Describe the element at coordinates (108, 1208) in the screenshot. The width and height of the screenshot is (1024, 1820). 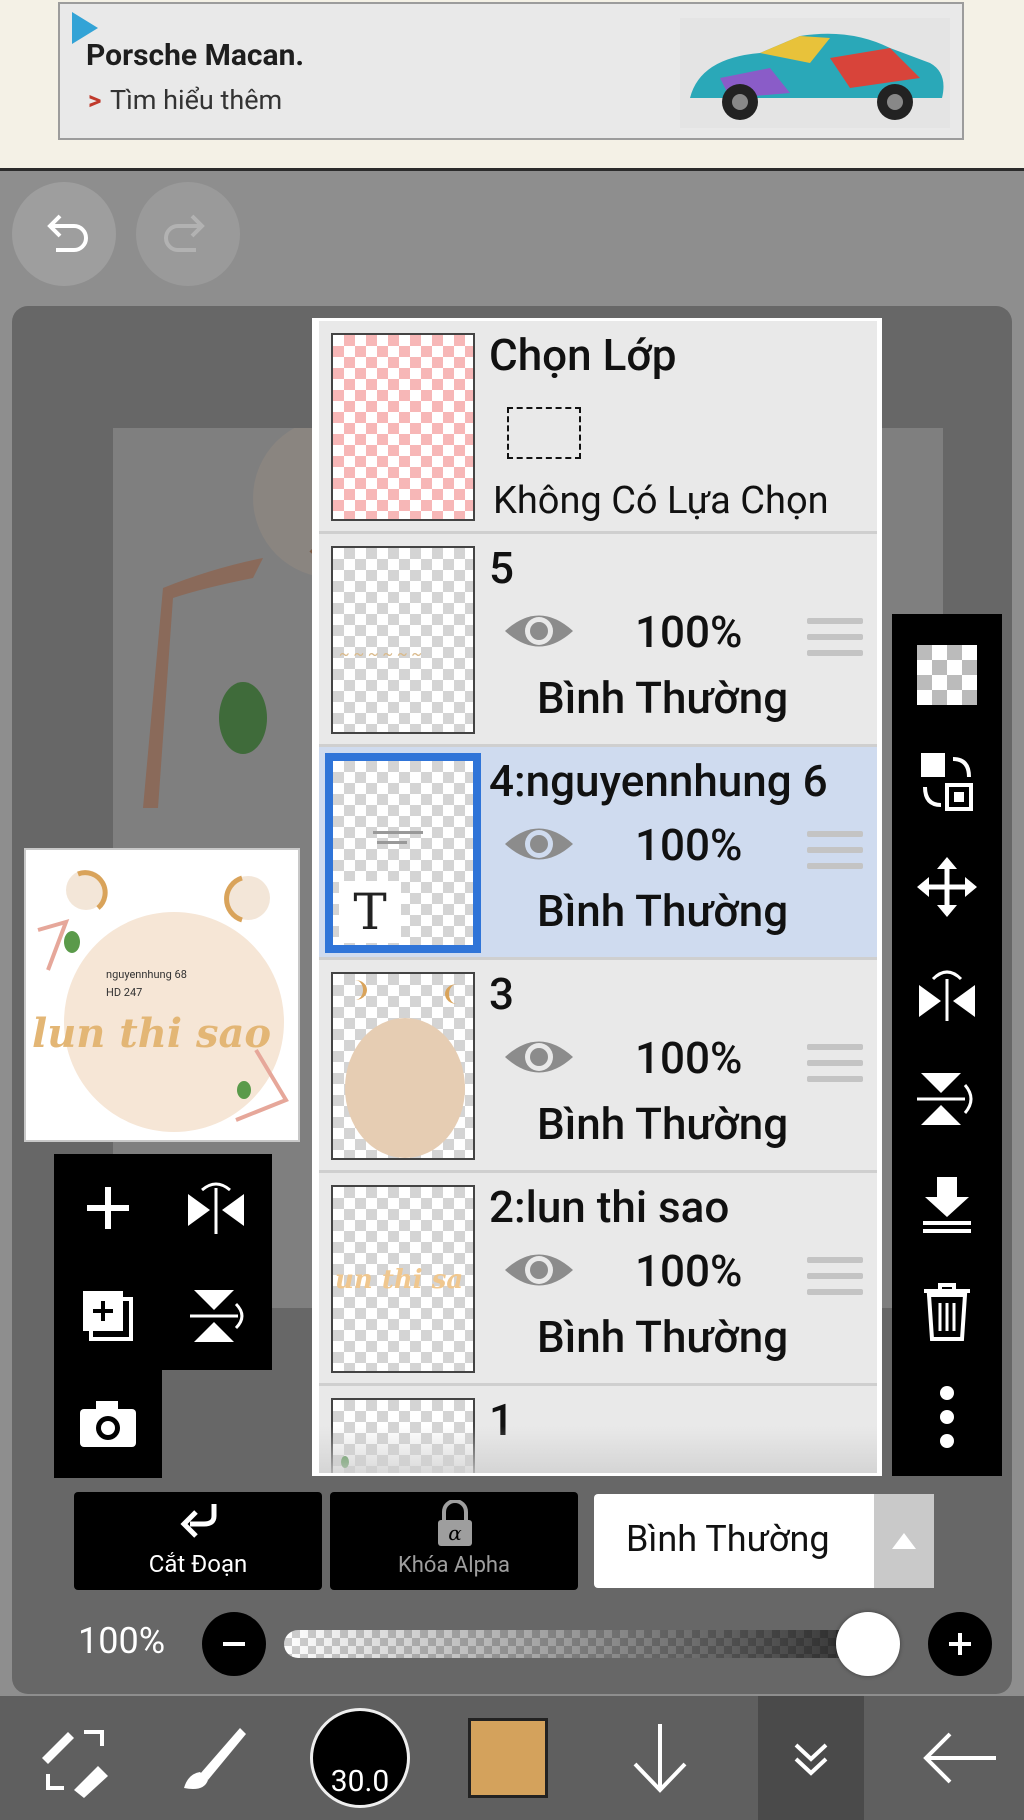
I see `add-layer-button` at that location.